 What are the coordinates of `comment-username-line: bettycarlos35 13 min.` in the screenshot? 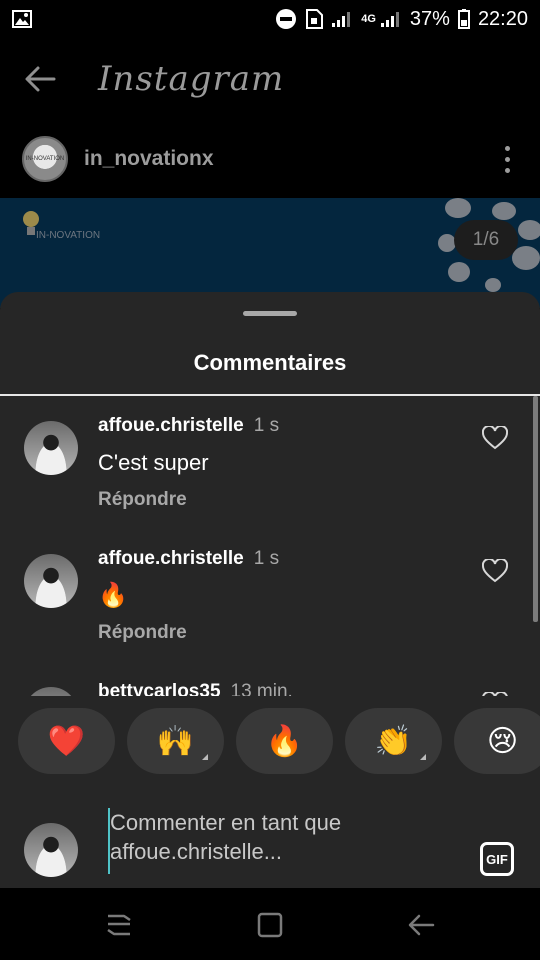 It's located at (195, 688).